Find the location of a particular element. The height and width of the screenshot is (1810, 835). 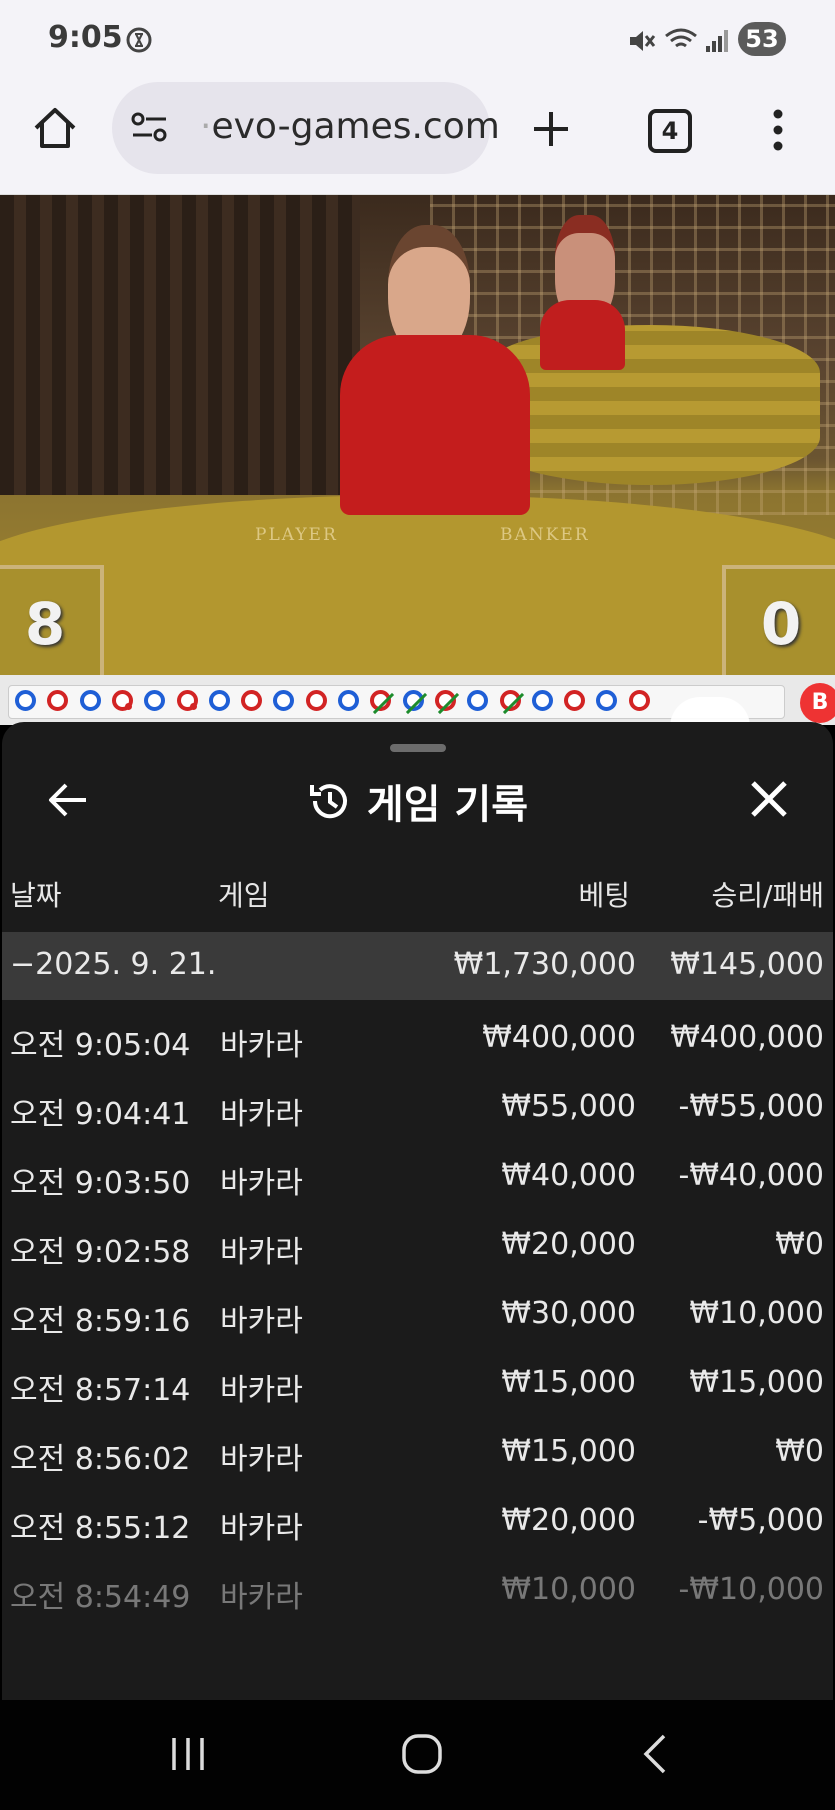

wifi-icon is located at coordinates (681, 38).